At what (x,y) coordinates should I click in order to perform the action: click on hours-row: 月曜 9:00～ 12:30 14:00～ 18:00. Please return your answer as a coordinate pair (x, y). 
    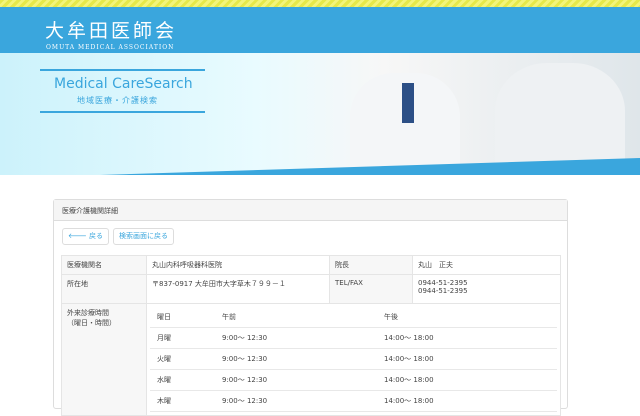
    Looking at the image, I should click on (353, 338).